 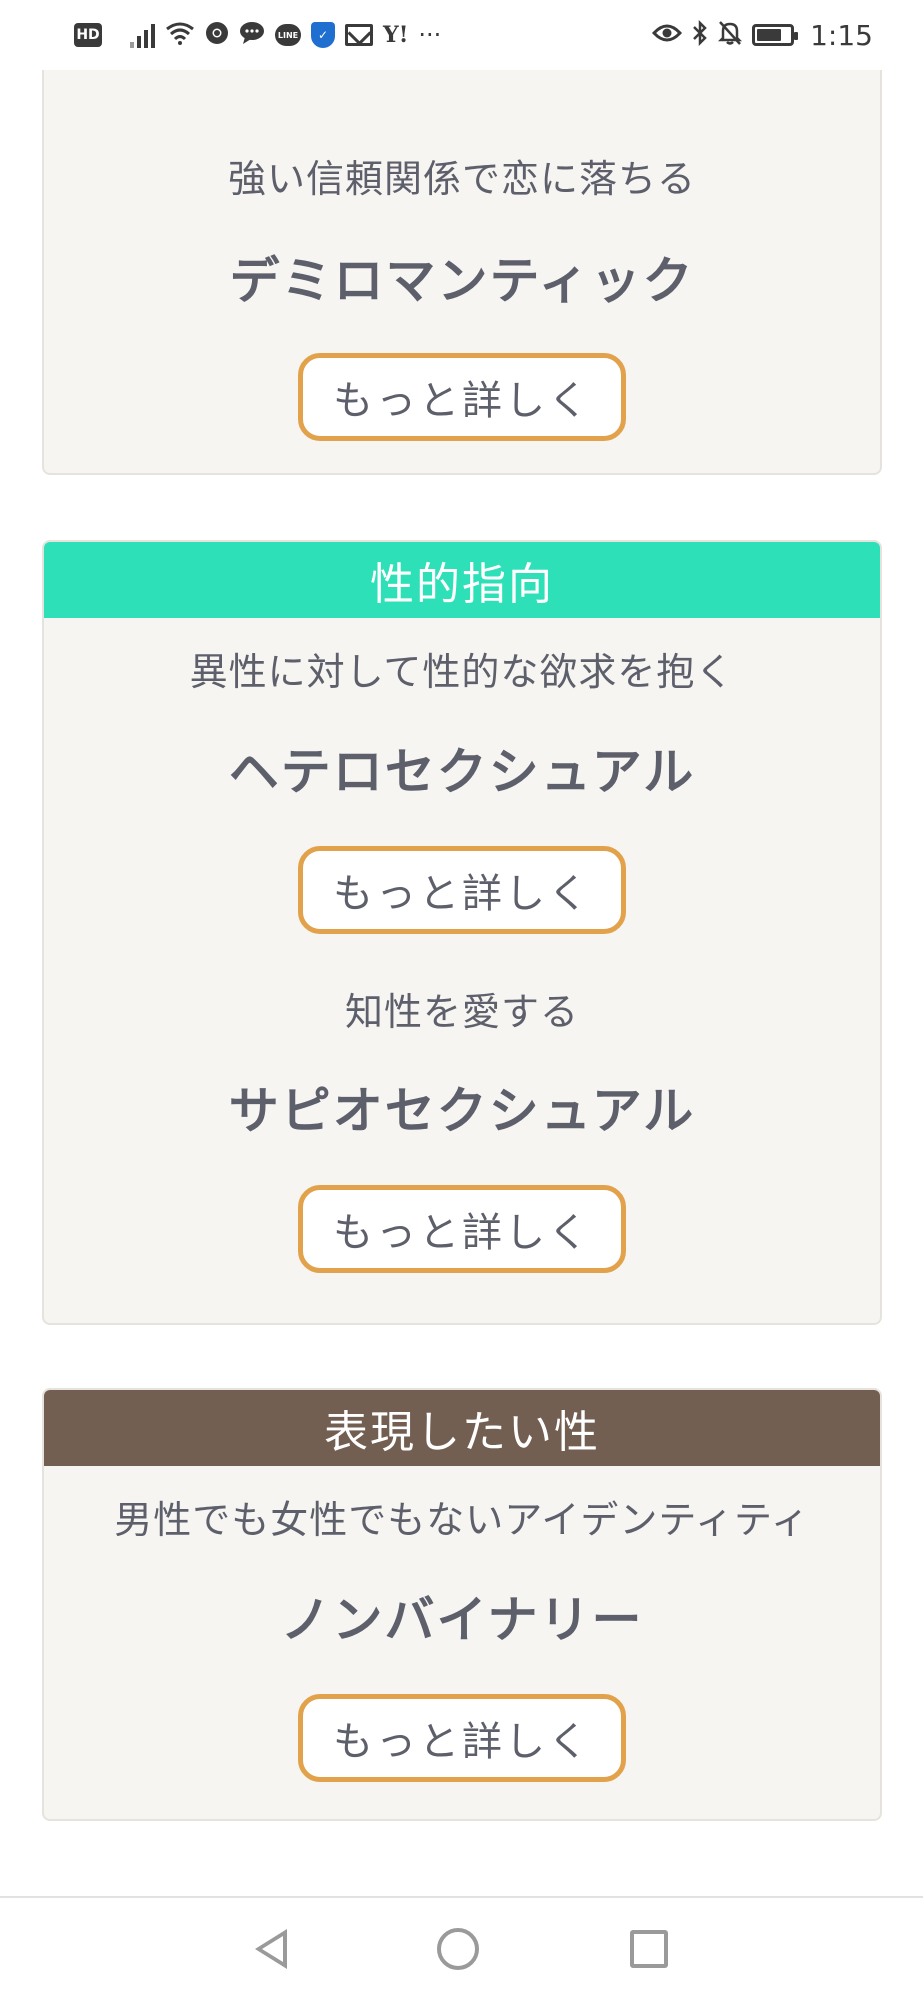 What do you see at coordinates (462, 771) in the screenshot?
I see `item-name: ヘテロセクシュアル` at bounding box center [462, 771].